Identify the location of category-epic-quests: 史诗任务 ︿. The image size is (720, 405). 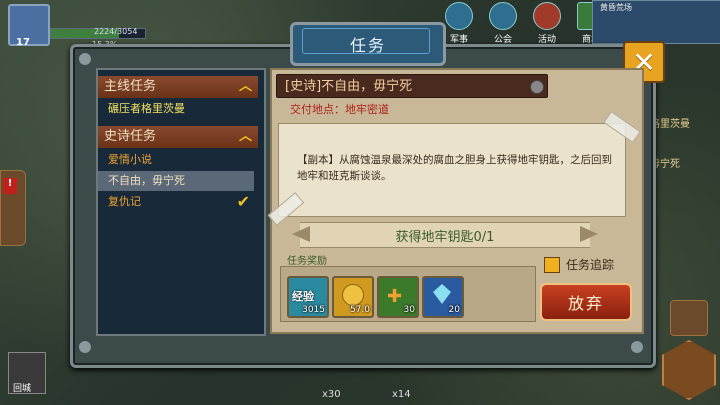
(178, 137).